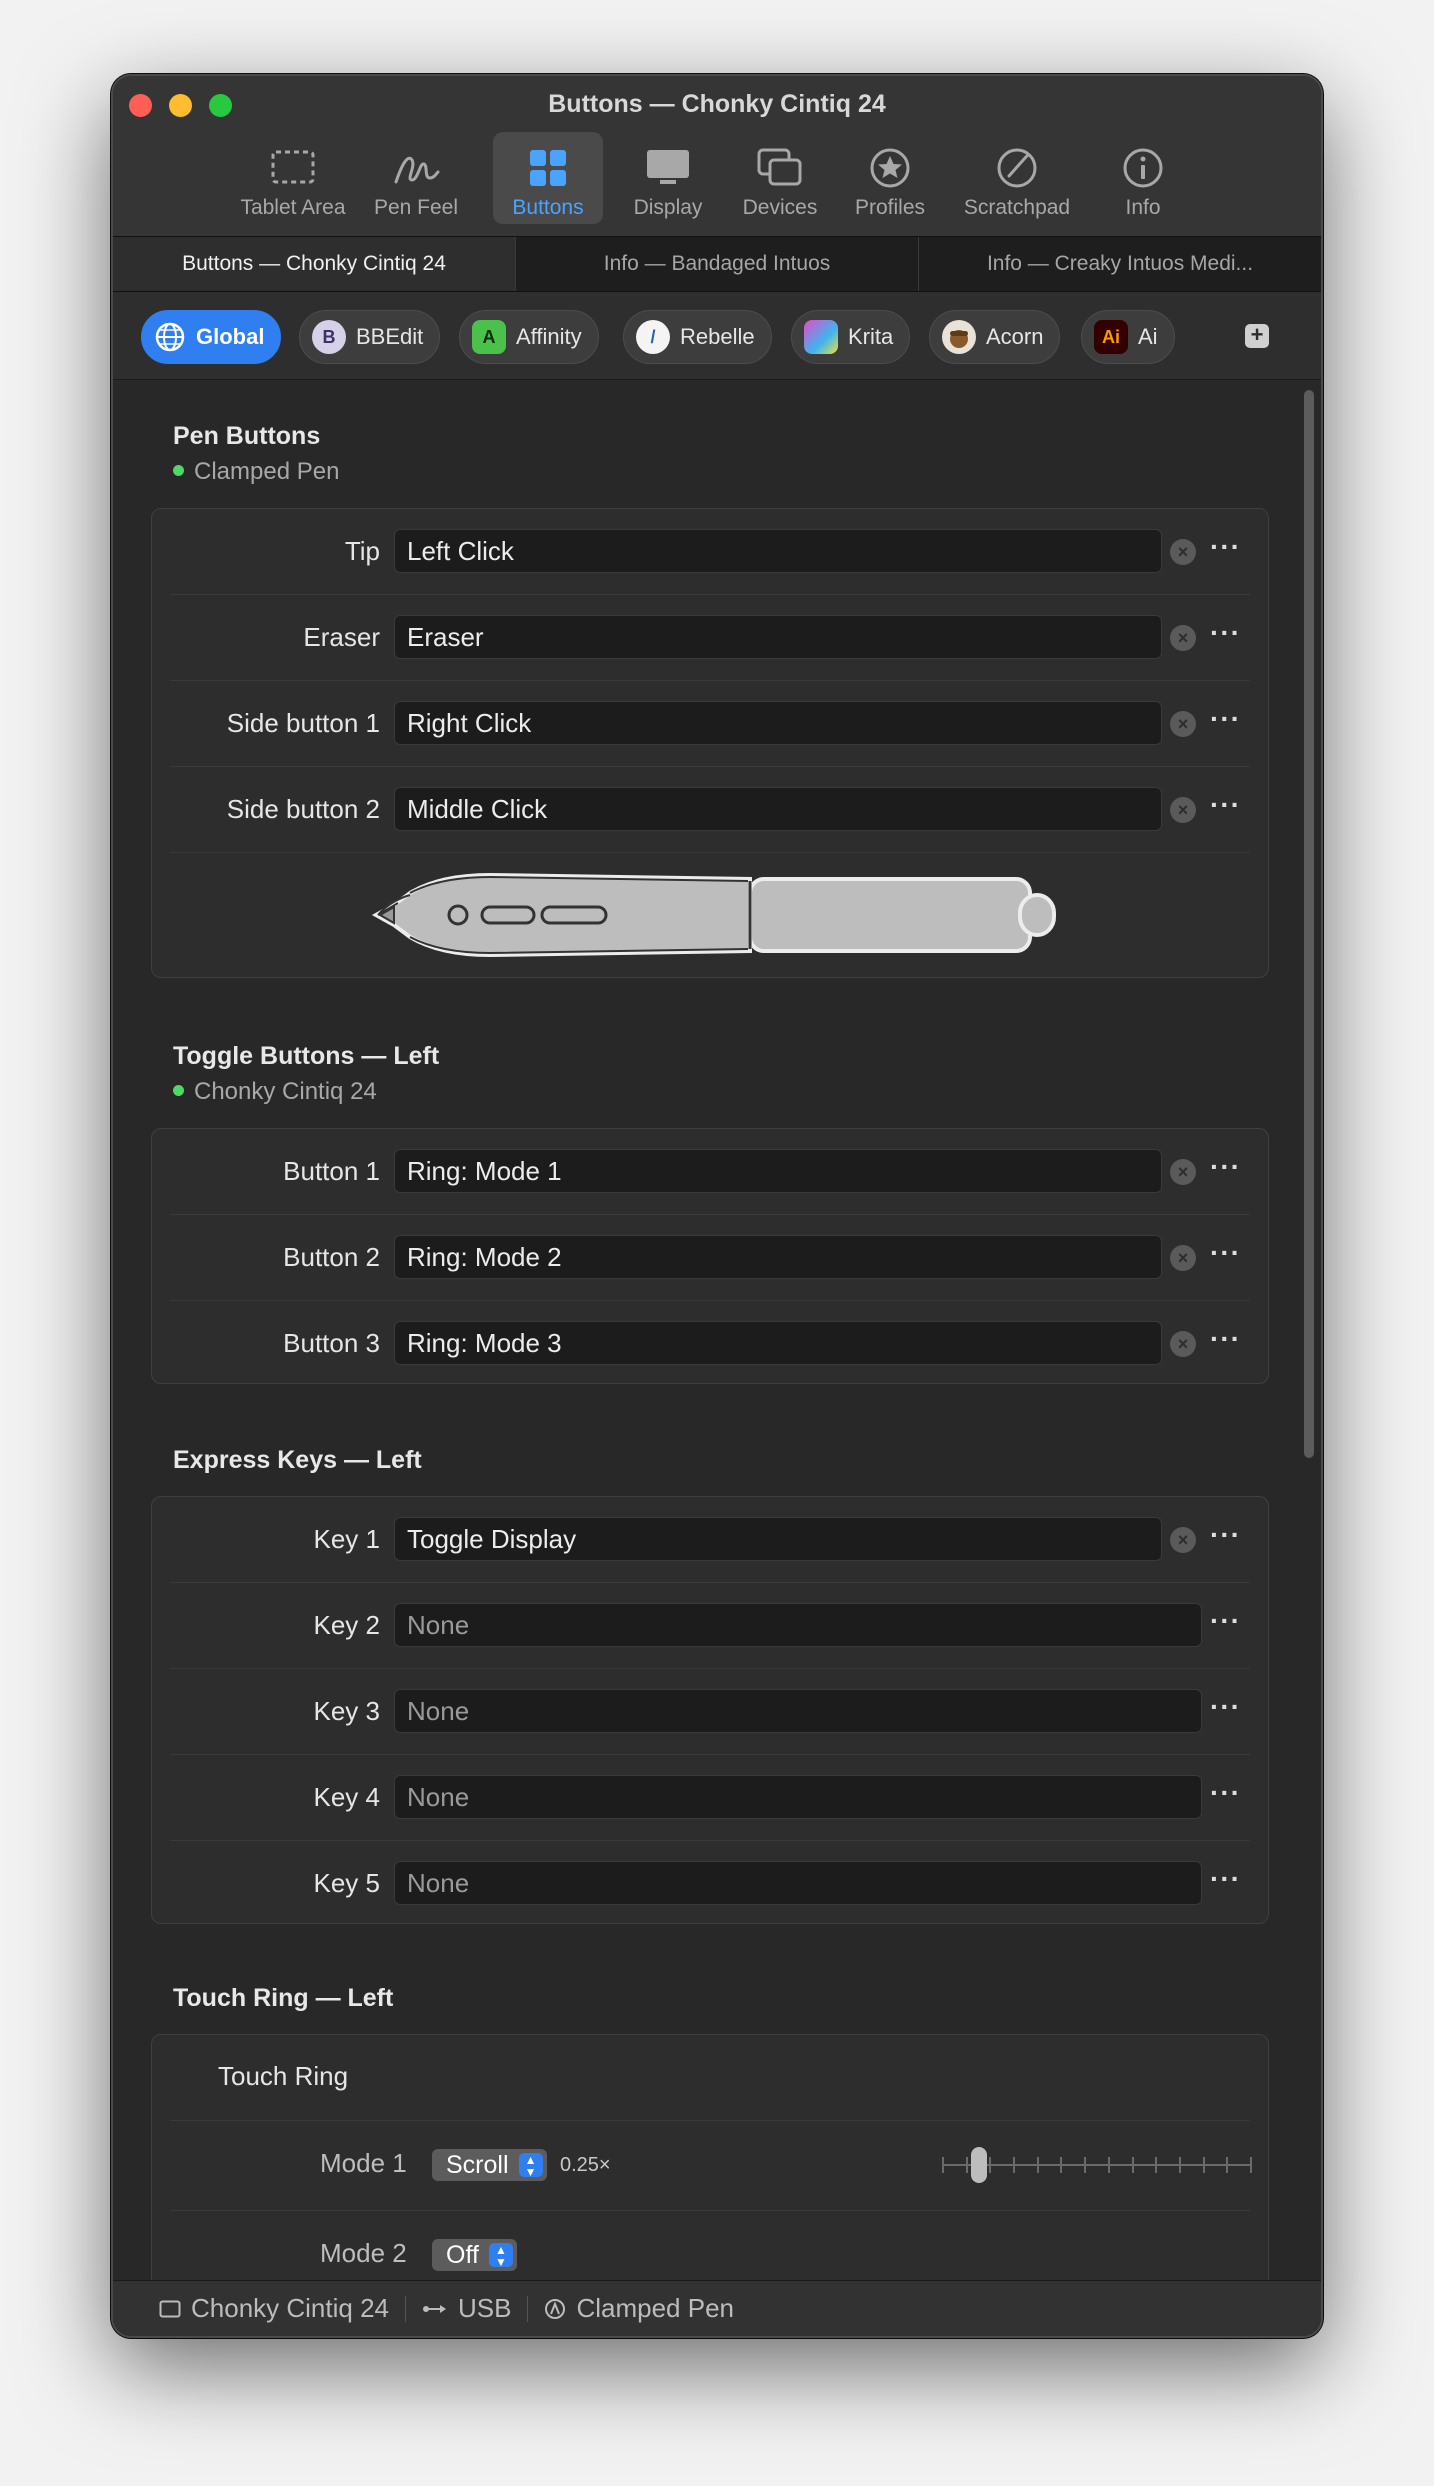  What do you see at coordinates (306, 1056) in the screenshot?
I see `section-title-toggle-buttons: Toggle Buttons — Left` at bounding box center [306, 1056].